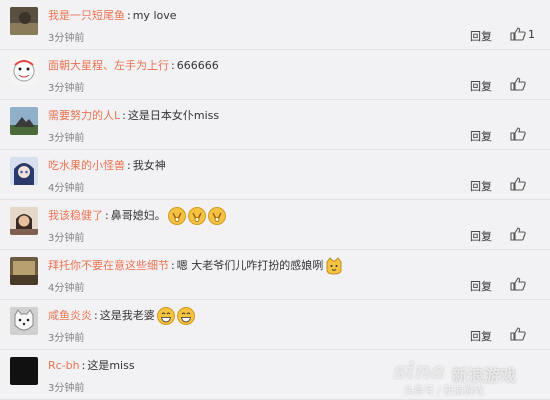  What do you see at coordinates (154, 15) in the screenshot?
I see `comment-text: my love` at bounding box center [154, 15].